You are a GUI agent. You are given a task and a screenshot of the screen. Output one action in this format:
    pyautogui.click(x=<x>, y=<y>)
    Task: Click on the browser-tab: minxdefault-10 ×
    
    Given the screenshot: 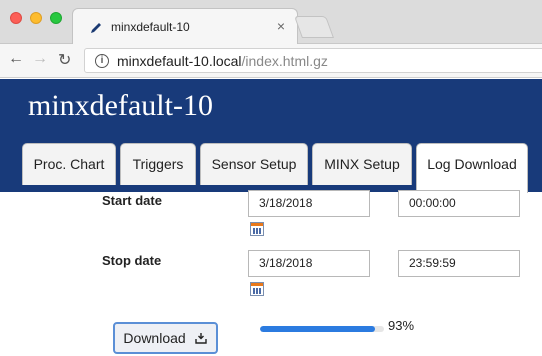 What is the action you would take?
    pyautogui.click(x=185, y=26)
    